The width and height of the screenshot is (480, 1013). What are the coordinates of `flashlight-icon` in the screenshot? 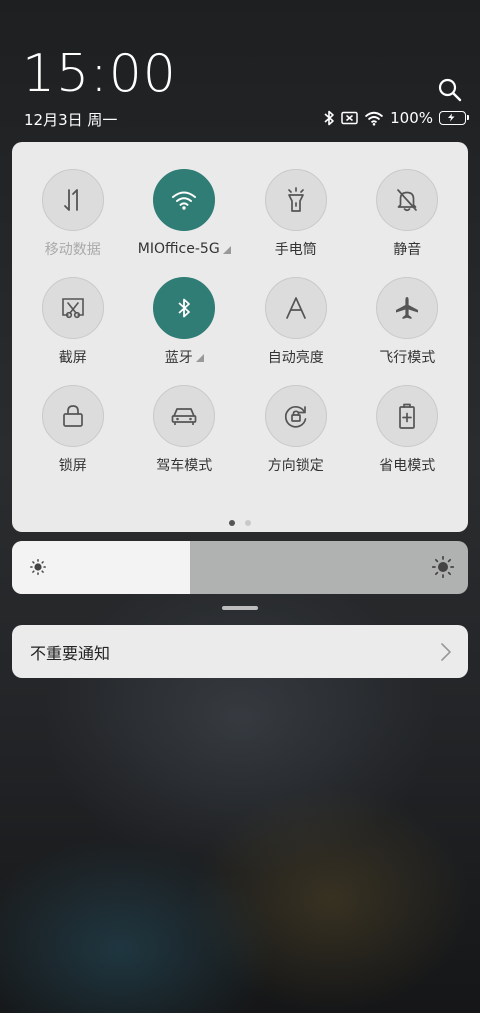 It's located at (295, 199).